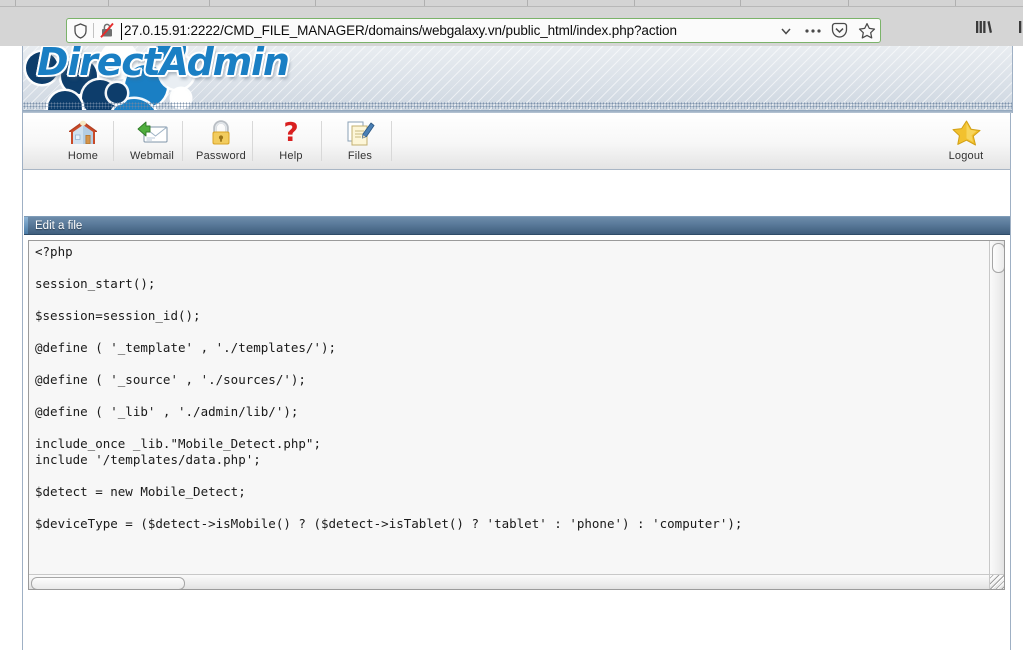 This screenshot has width=1023, height=650. Describe the element at coordinates (866, 30) in the screenshot. I see `bookmark-star-icon` at that location.